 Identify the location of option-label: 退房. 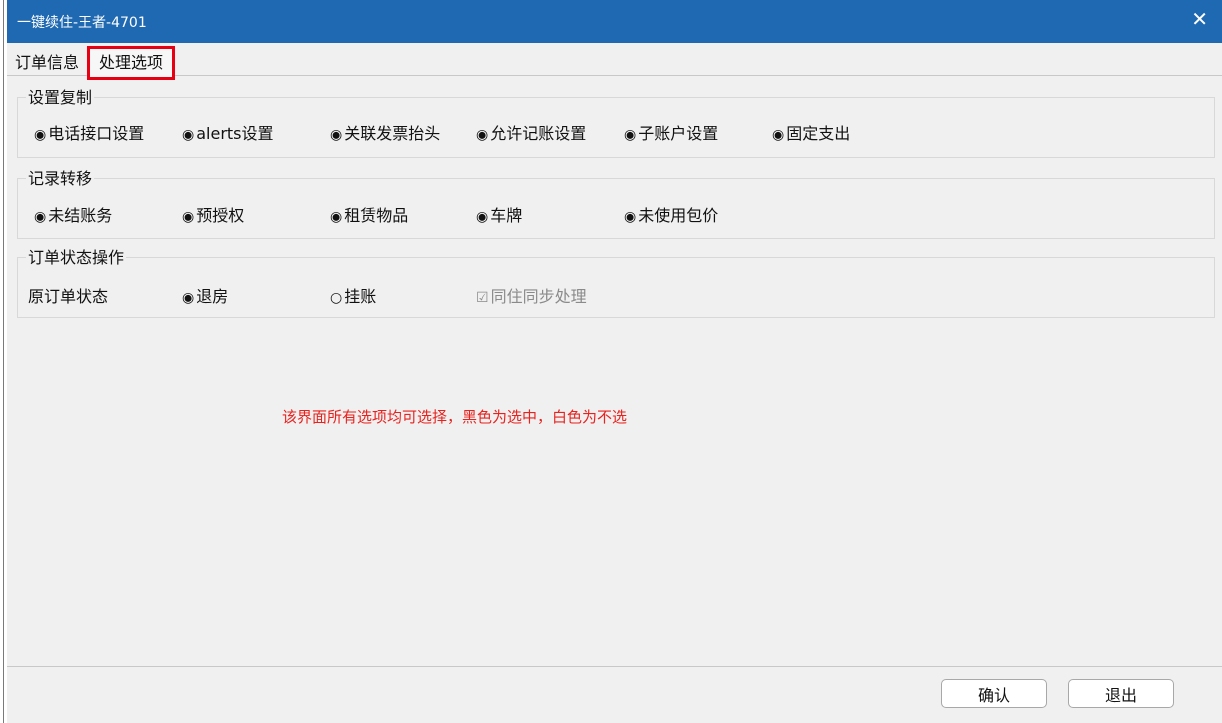
(212, 296).